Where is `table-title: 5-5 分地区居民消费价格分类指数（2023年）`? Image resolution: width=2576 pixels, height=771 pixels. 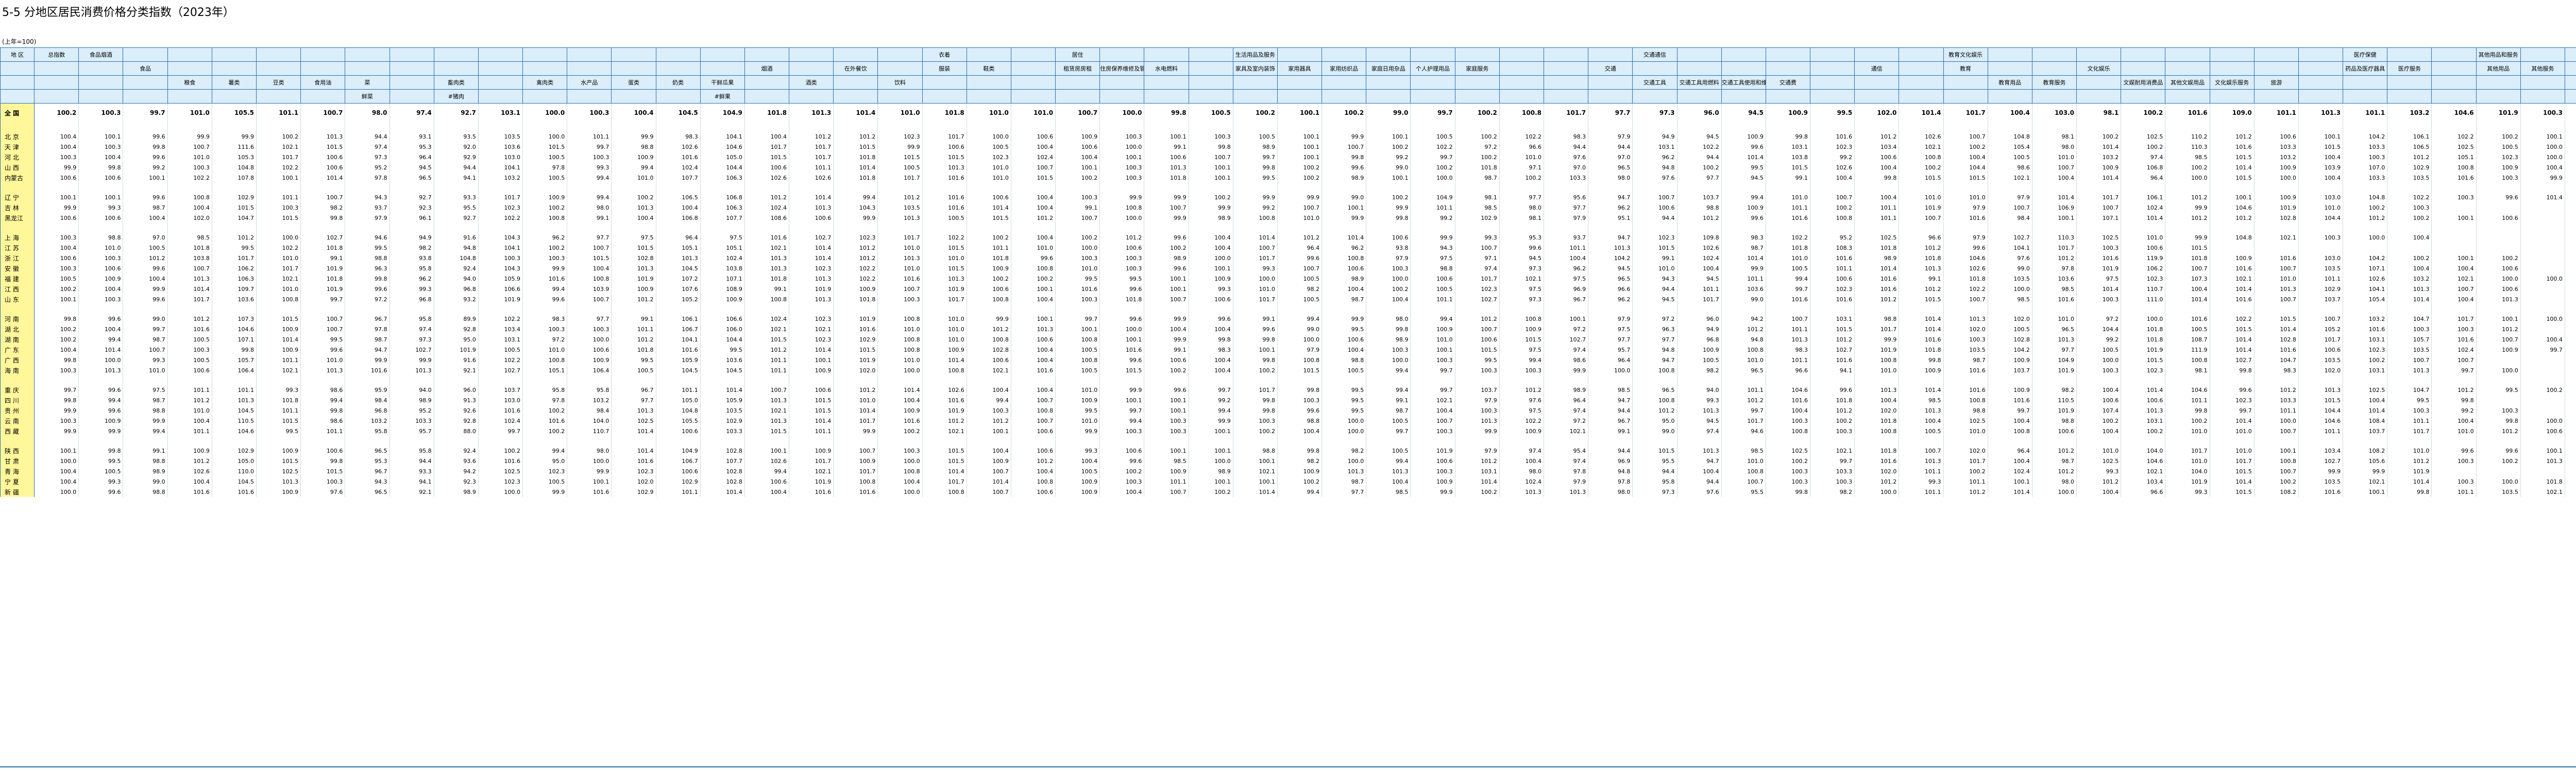 table-title: 5-5 分地区居民消费价格分类指数（2023年） is located at coordinates (118, 12).